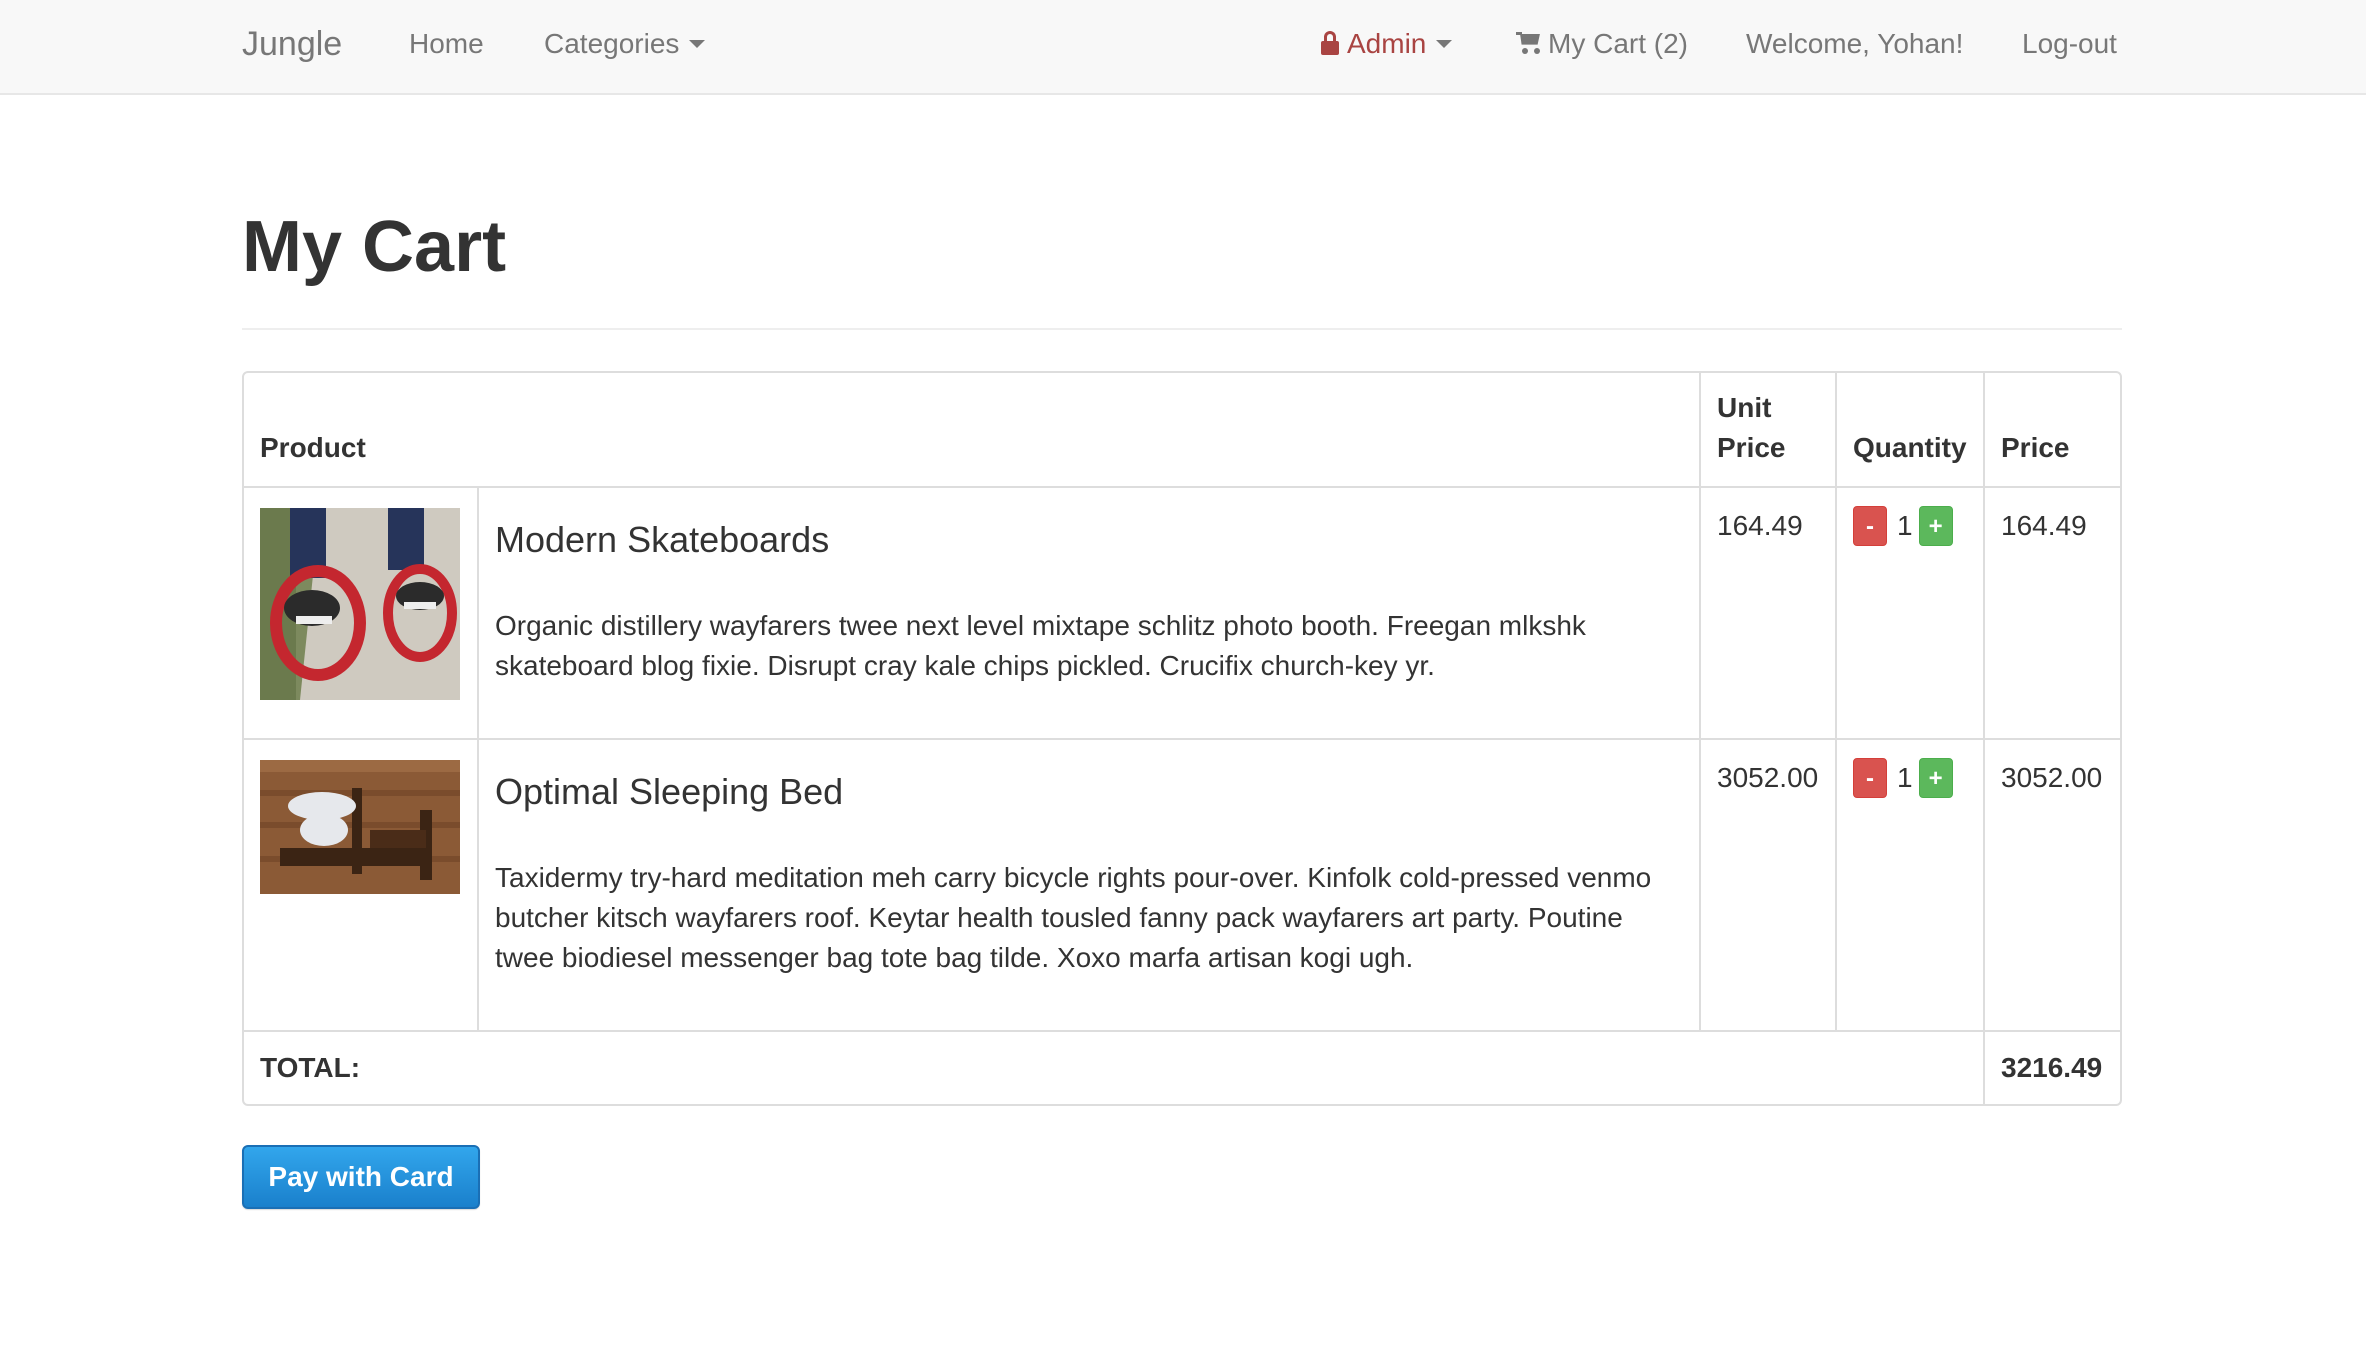  Describe the element at coordinates (2069, 46) in the screenshot. I see `nav-logout-link: Log-out` at that location.